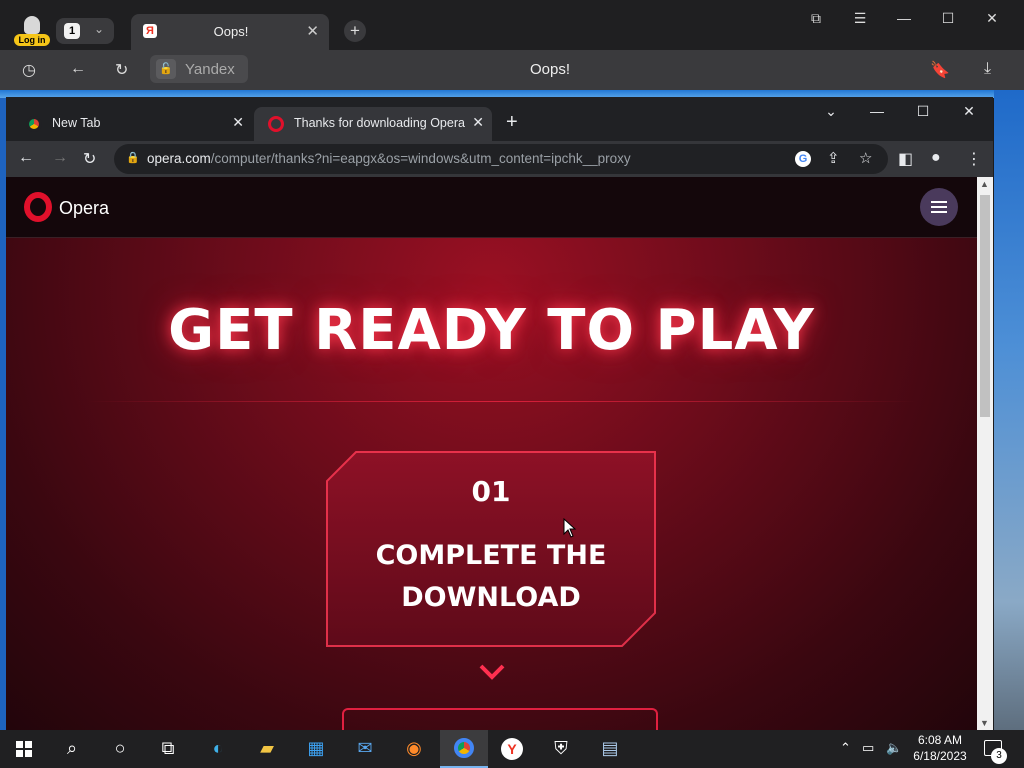 This screenshot has width=1024, height=768. I want to click on computer-icon: ▤, so click(610, 748).